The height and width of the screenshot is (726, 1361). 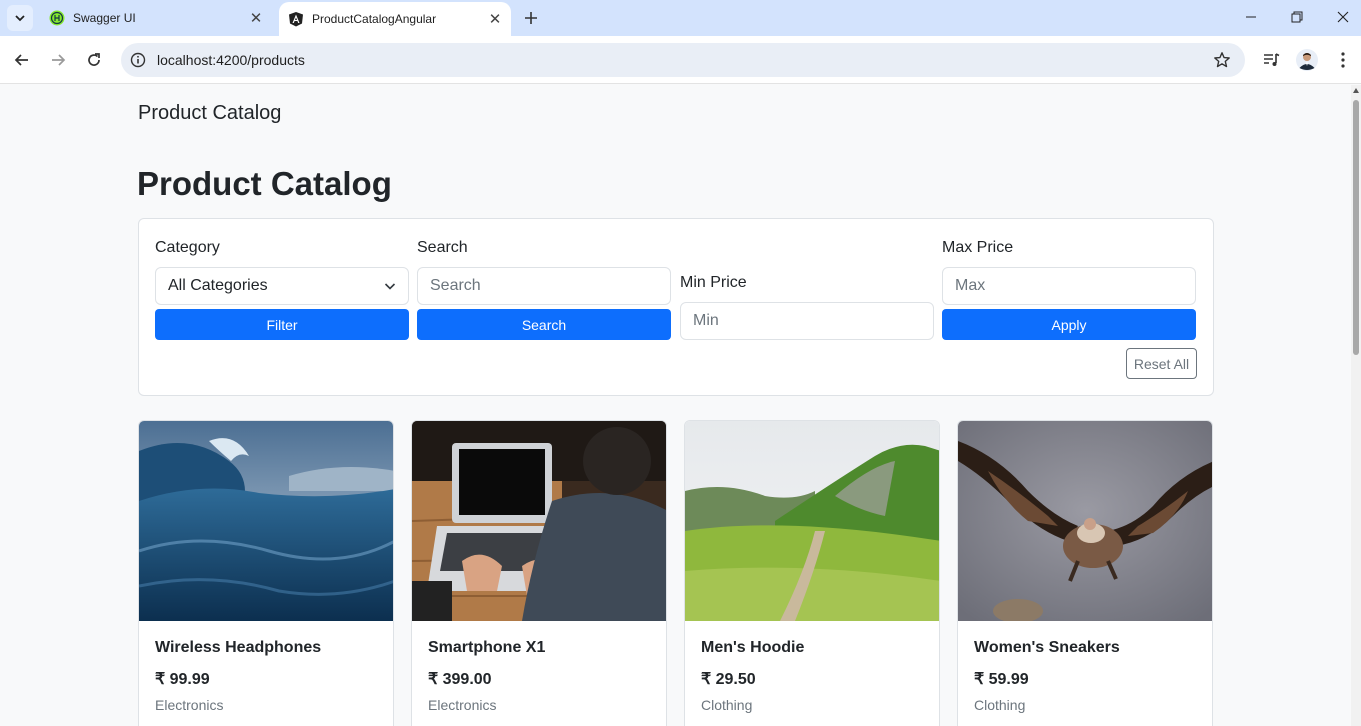 I want to click on avatar, so click(x=1307, y=60).